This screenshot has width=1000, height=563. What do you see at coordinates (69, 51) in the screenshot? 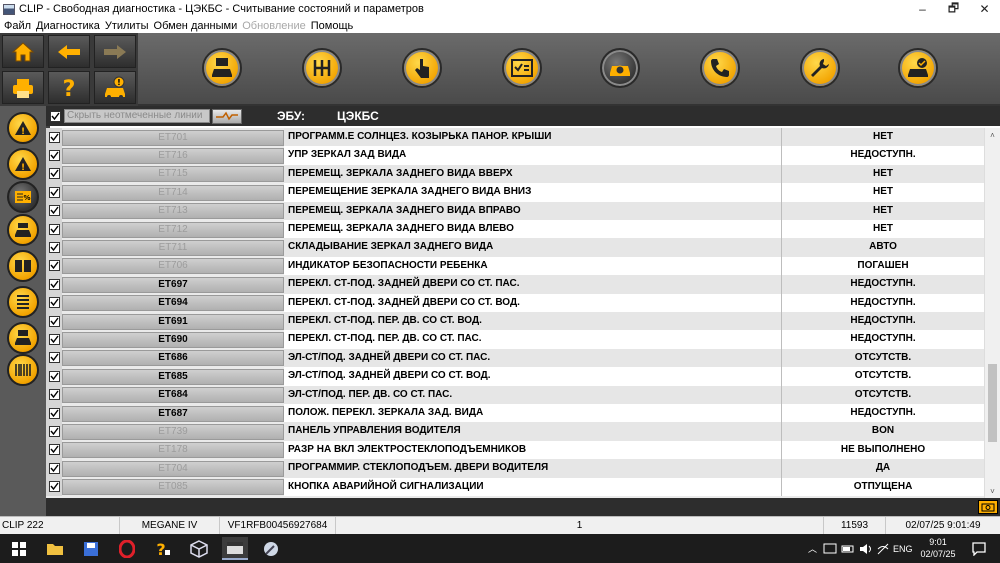
I see `back-button` at bounding box center [69, 51].